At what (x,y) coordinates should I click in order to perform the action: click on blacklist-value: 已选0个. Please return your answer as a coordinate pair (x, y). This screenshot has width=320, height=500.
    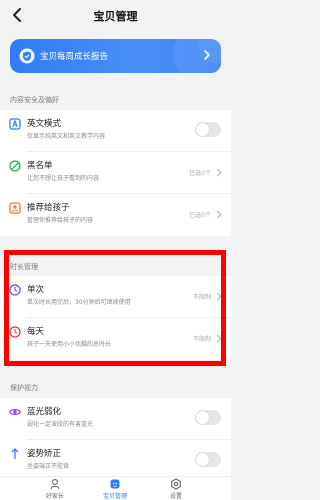
    Looking at the image, I should click on (200, 173).